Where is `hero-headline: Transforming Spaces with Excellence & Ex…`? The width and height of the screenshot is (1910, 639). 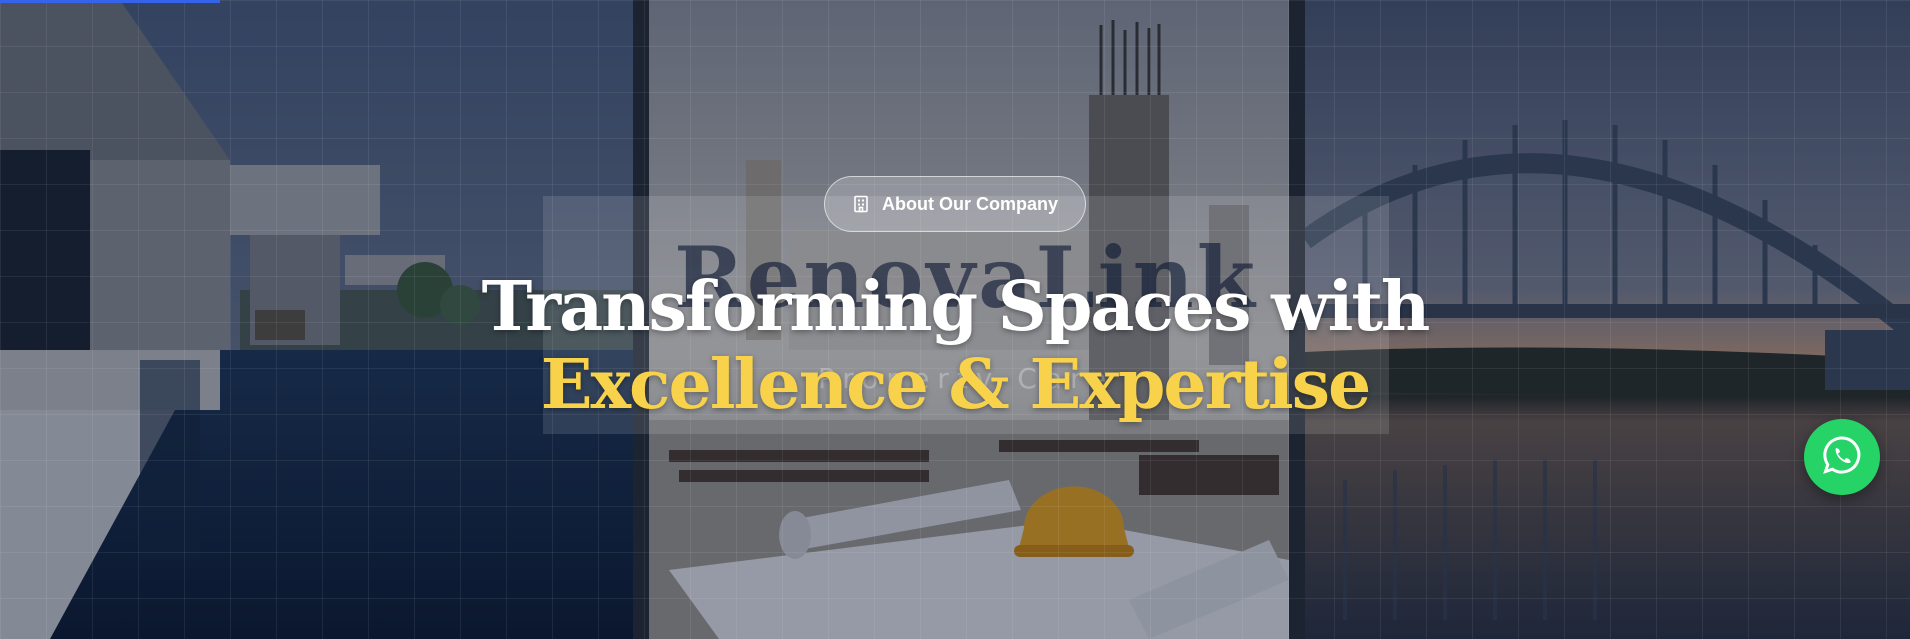
hero-headline: Transforming Spaces with Excellence & Ex… is located at coordinates (955, 346).